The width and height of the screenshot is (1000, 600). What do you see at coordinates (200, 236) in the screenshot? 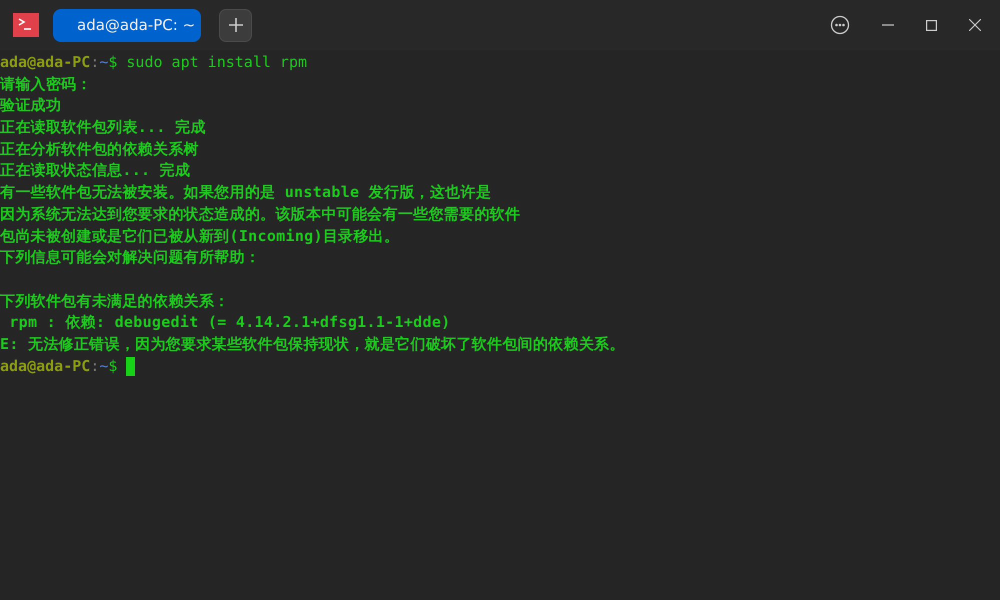
I see `output-line: 包尚未被创建或是它们已被从新到(Incoming)目录移出。` at bounding box center [200, 236].